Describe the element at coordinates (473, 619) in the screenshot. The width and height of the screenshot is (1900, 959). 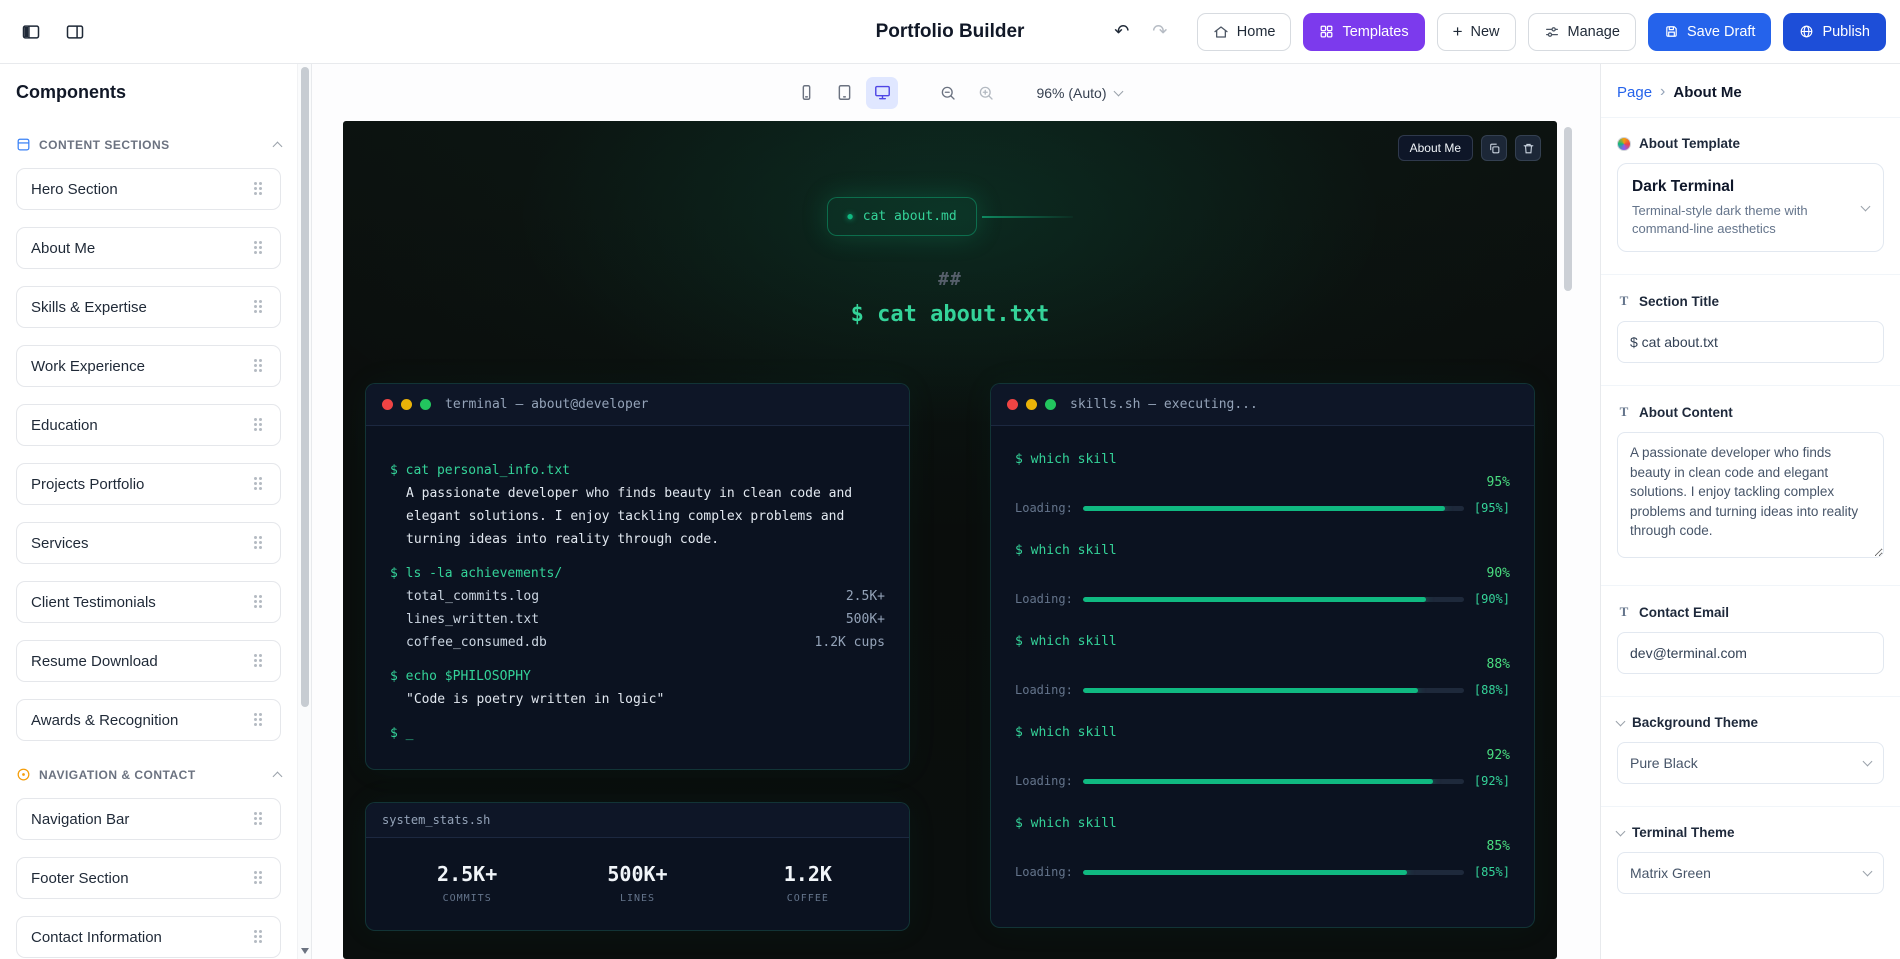
I see `terminal-line-text: lines_written.txt` at that location.